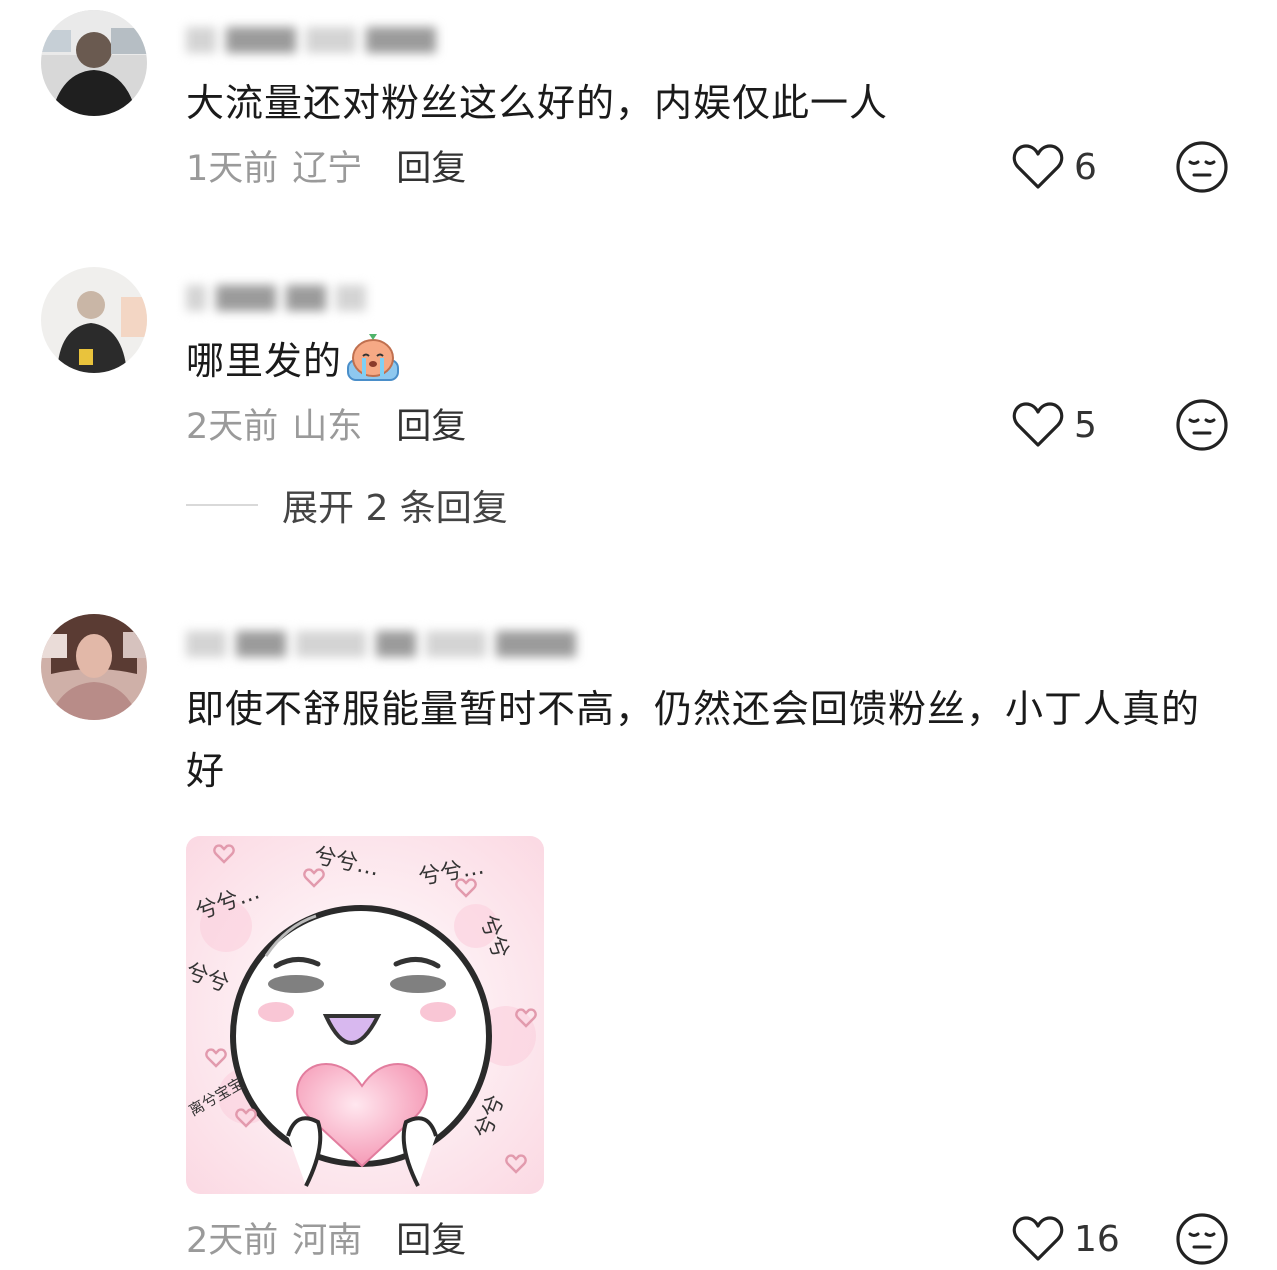  I want to click on comment-meta: 2天前 山东 回复, so click(326, 423).